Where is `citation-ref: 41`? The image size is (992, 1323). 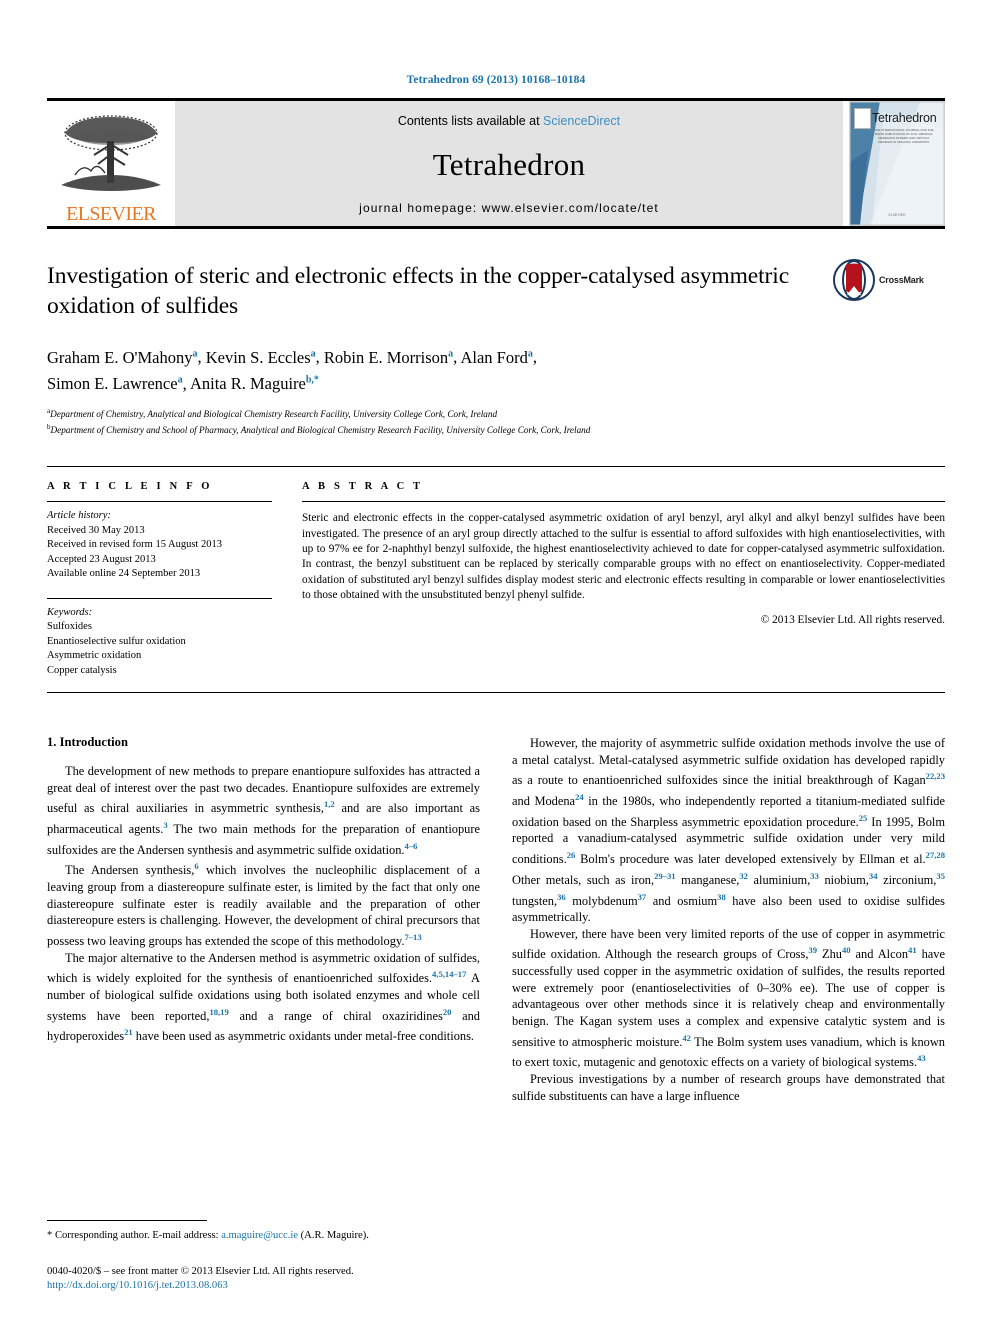
citation-ref: 41 is located at coordinates (912, 950).